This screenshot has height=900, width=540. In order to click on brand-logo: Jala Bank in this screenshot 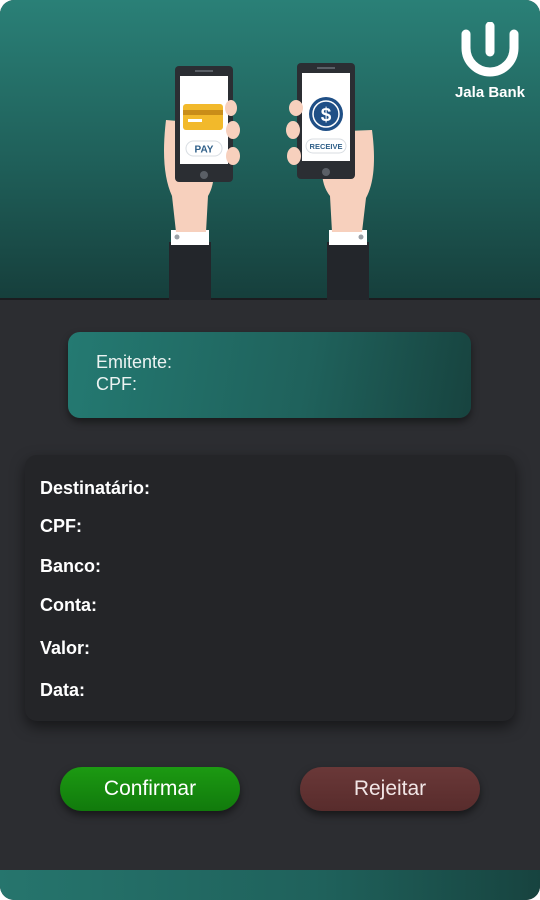, I will do `click(490, 61)`.